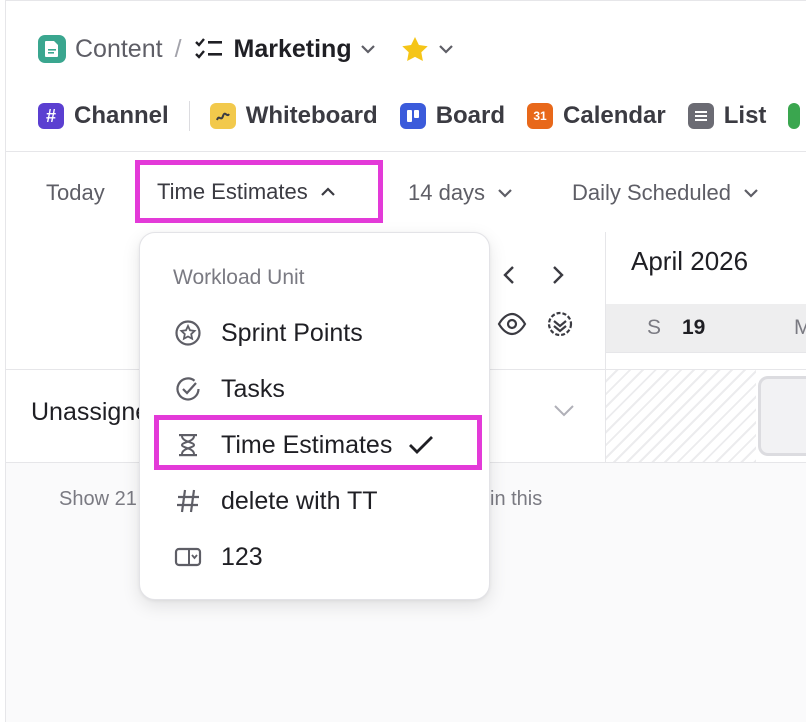  I want to click on schedule-mode-button: Daily Scheduled, so click(665, 193).